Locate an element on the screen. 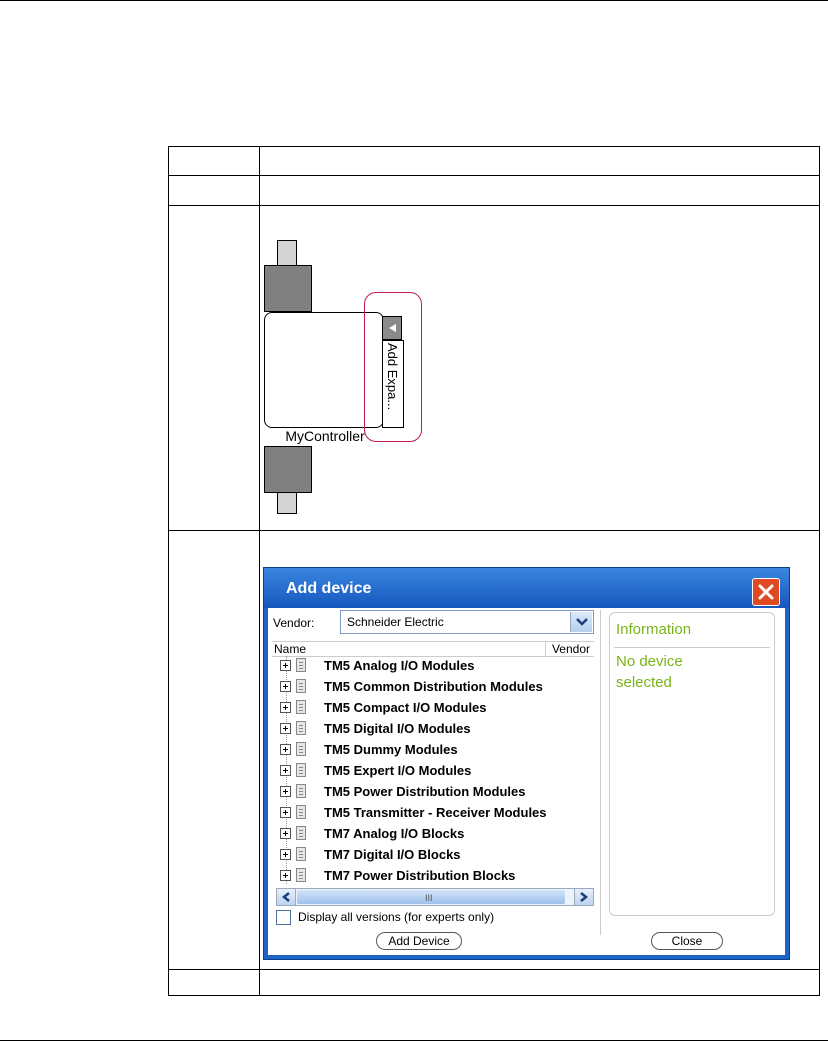  tree-item: TM7 Analog I/O Blocks is located at coordinates (433, 834).